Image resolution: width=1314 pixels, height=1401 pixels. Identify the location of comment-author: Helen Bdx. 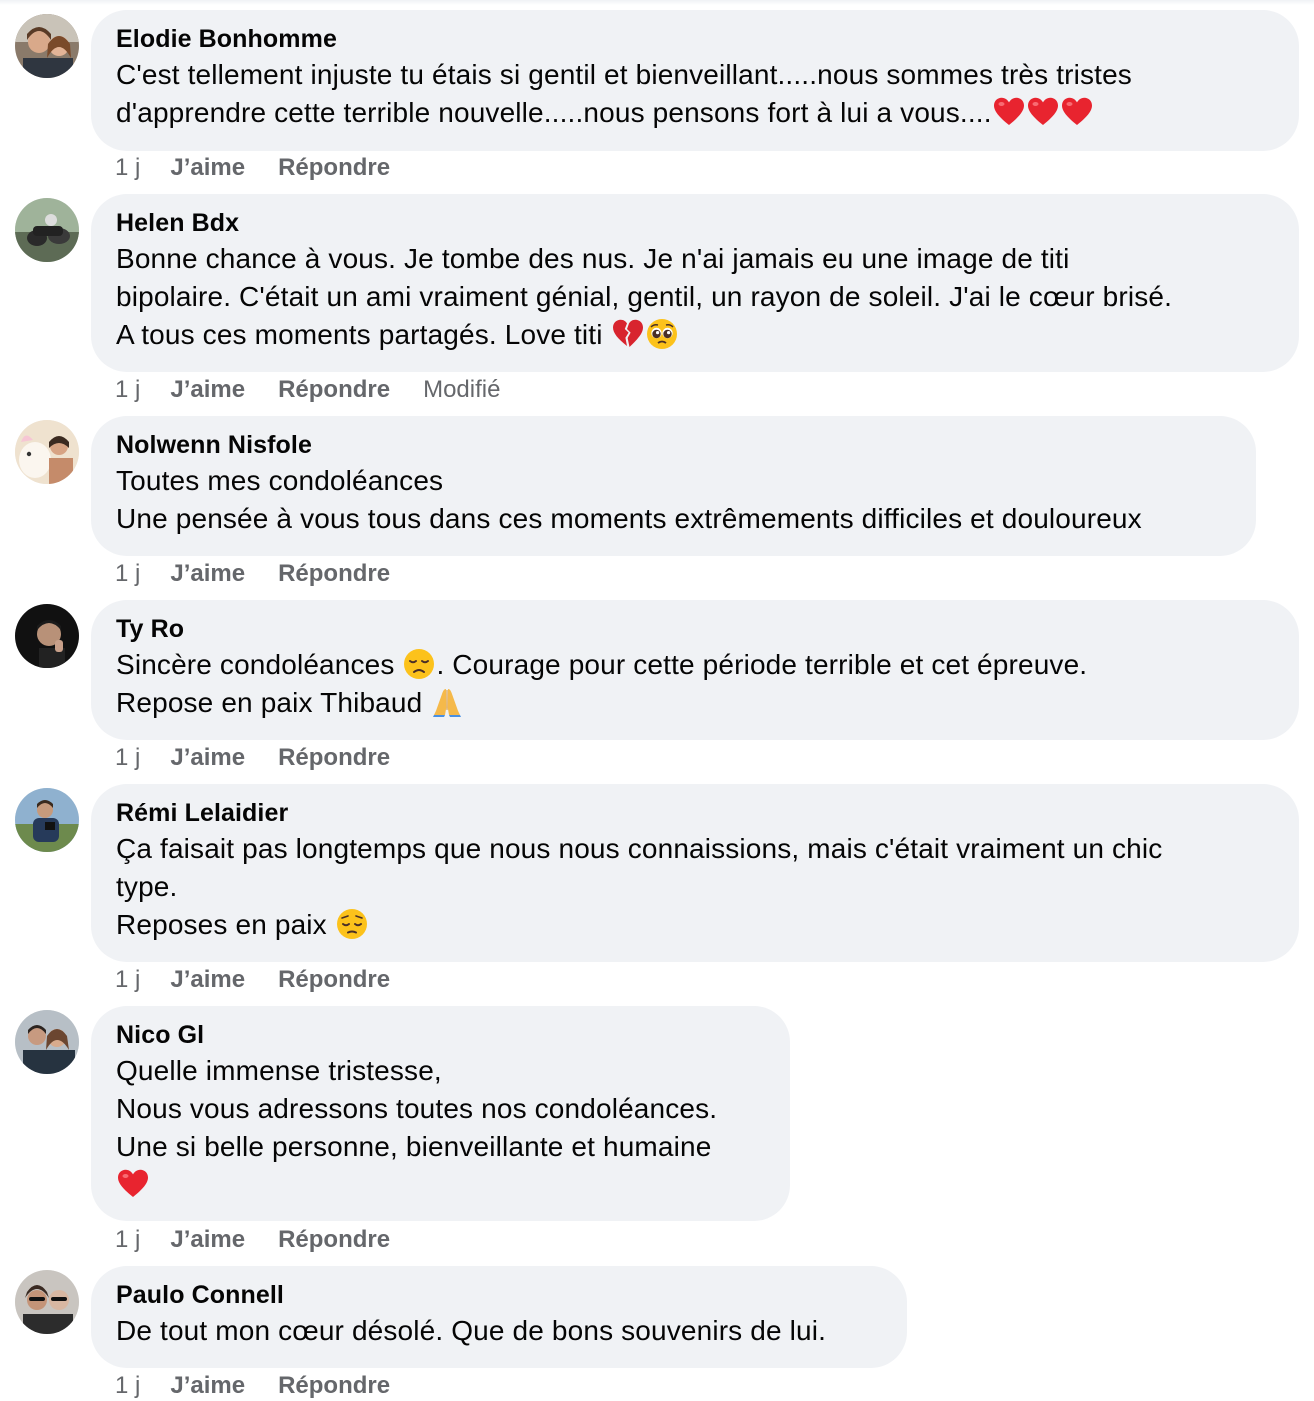
(695, 223).